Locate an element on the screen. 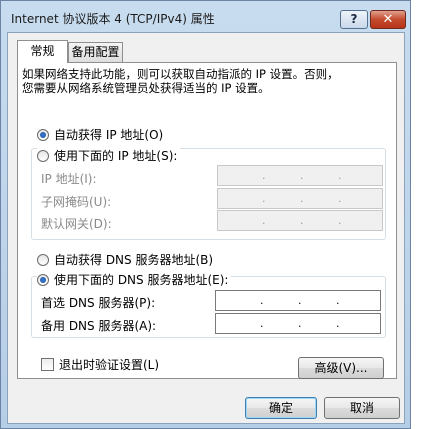 Image resolution: width=443 pixels, height=429 pixels. tab-alternate-label: 备用配置 is located at coordinates (95, 52).